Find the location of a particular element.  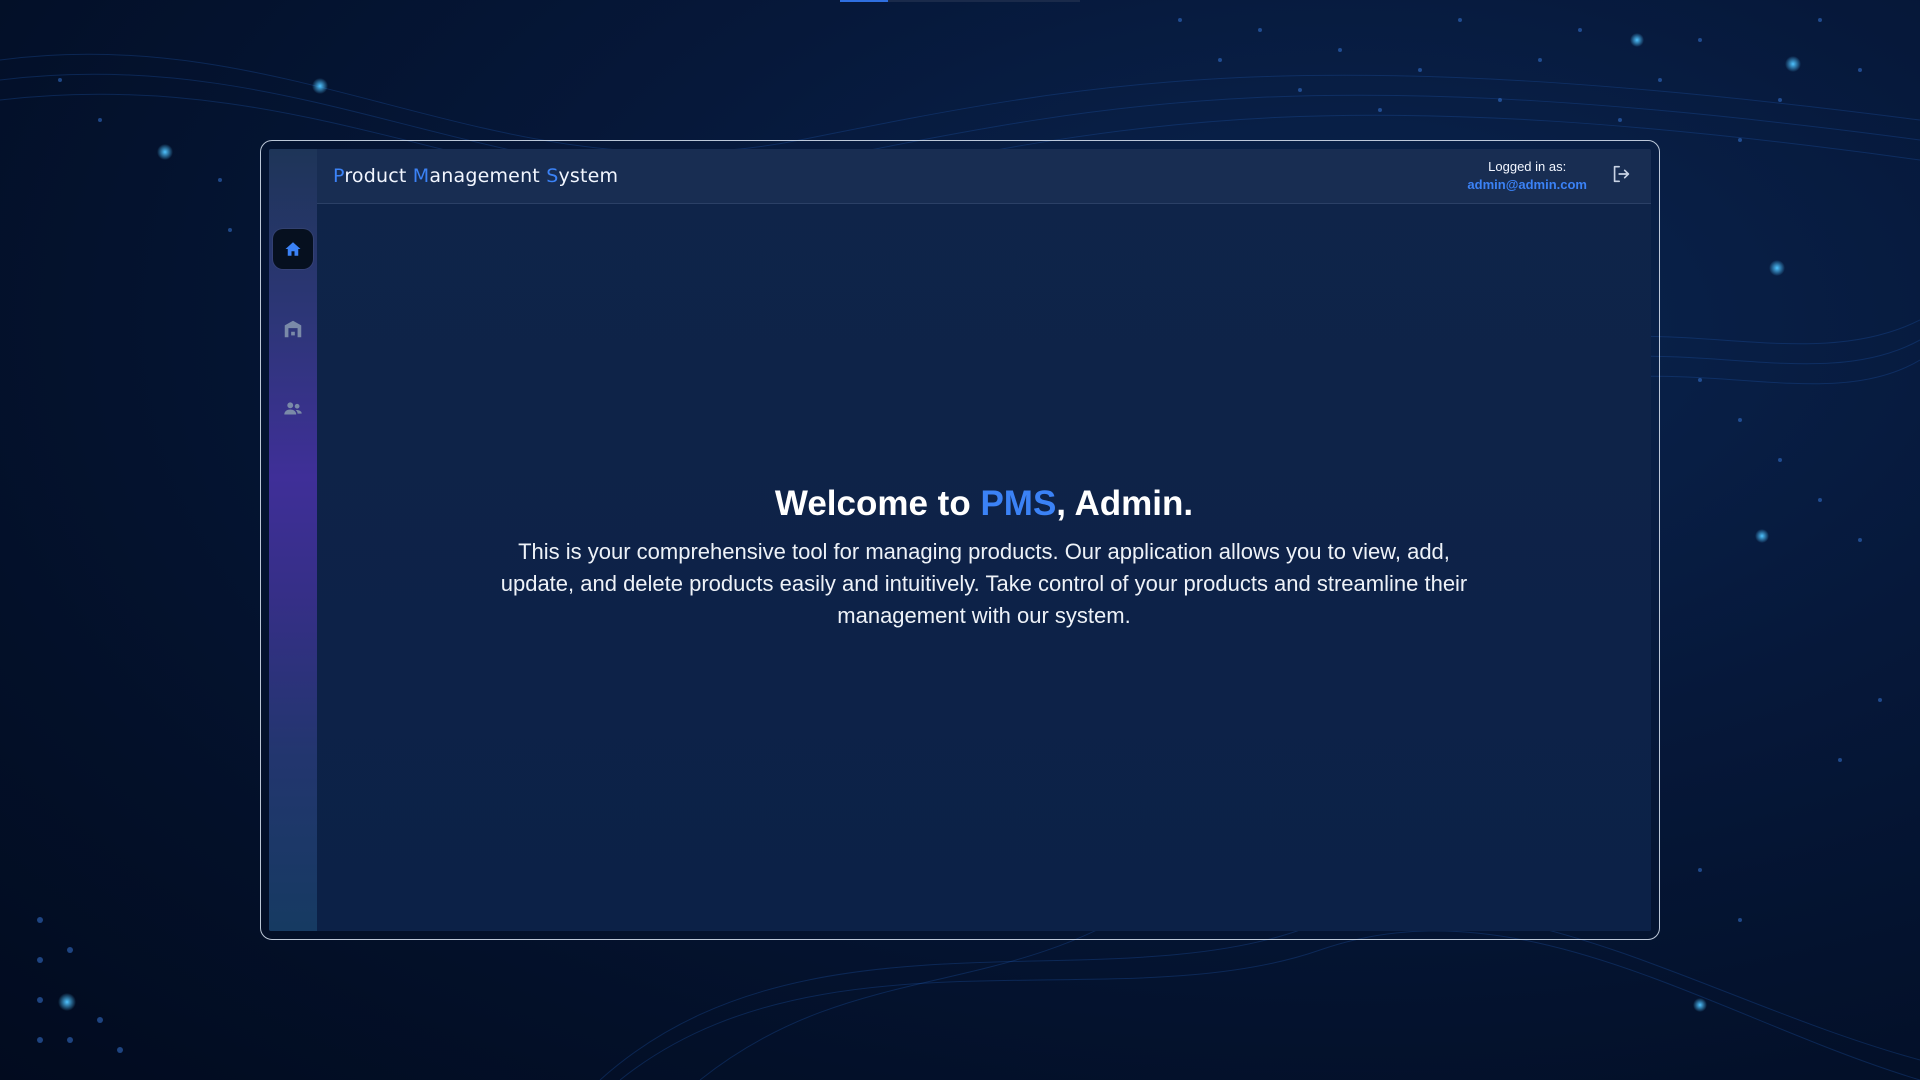

user-info: Logged in as: admin@admin.com is located at coordinates (1527, 176).